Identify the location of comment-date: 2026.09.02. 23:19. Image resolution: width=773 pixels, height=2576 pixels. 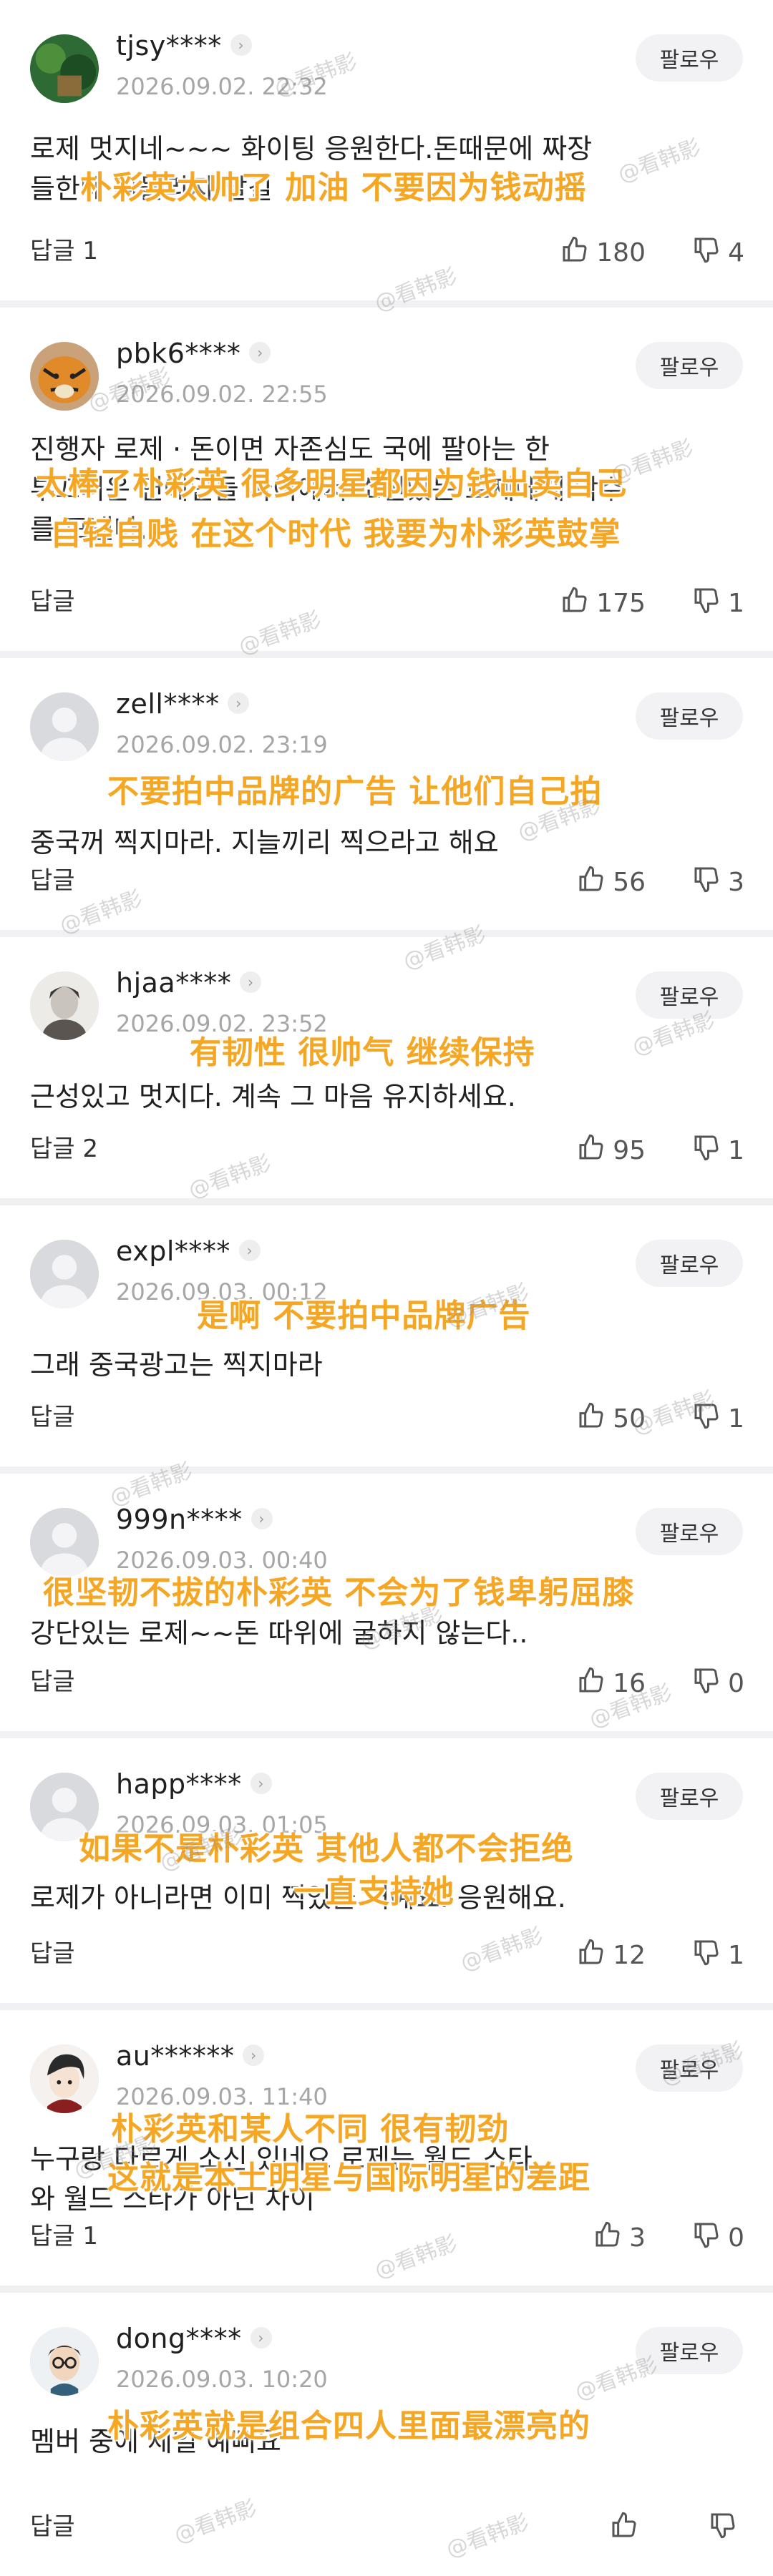
(222, 744).